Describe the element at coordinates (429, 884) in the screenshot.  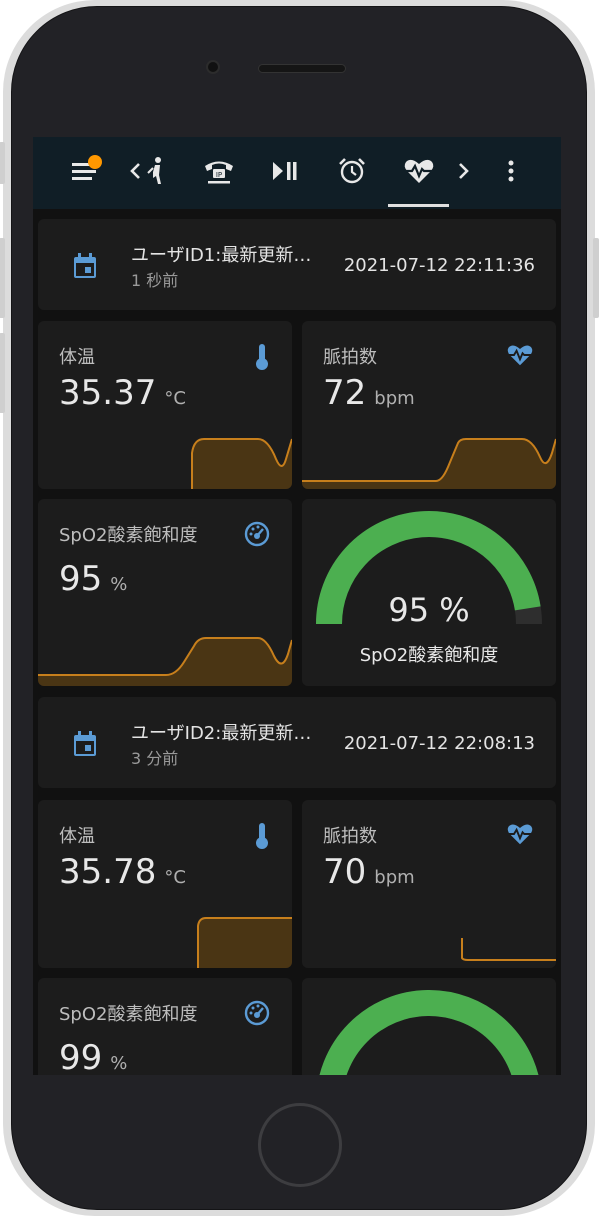
I see `pulse-card: 脈拍数 70 bpm` at that location.